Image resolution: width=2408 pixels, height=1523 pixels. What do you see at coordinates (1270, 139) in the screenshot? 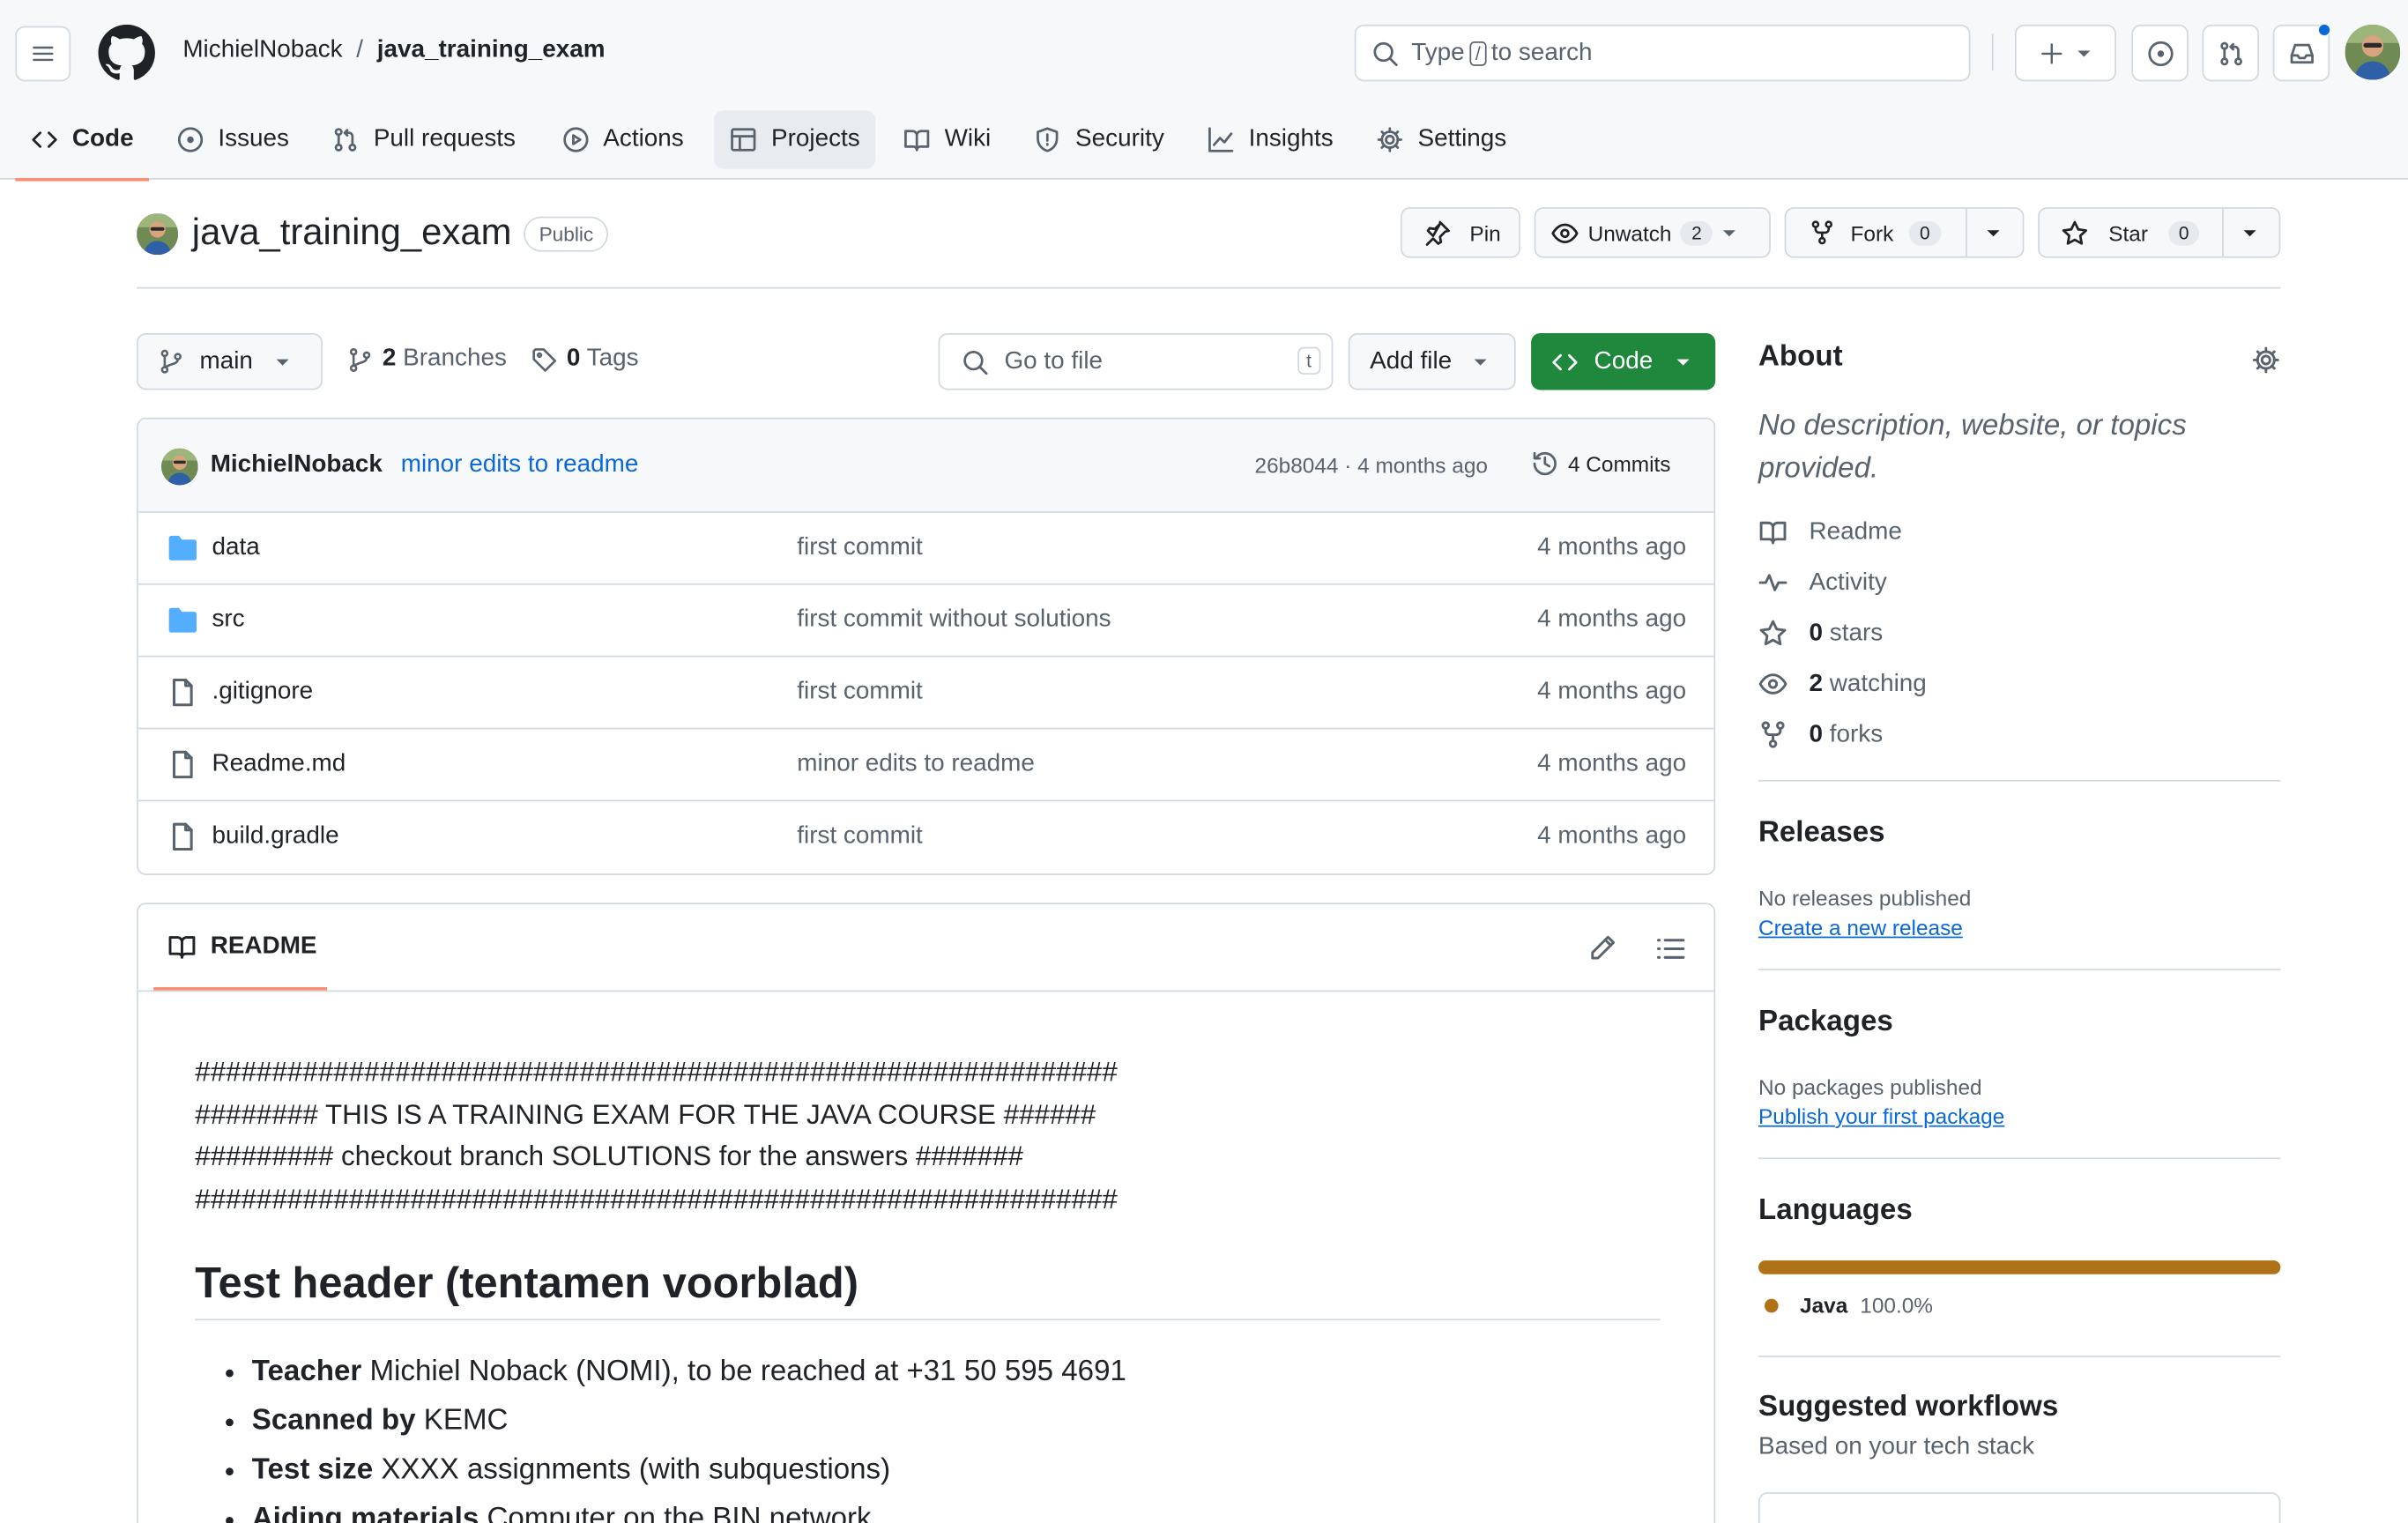
I see `tab-insights: Insights` at bounding box center [1270, 139].